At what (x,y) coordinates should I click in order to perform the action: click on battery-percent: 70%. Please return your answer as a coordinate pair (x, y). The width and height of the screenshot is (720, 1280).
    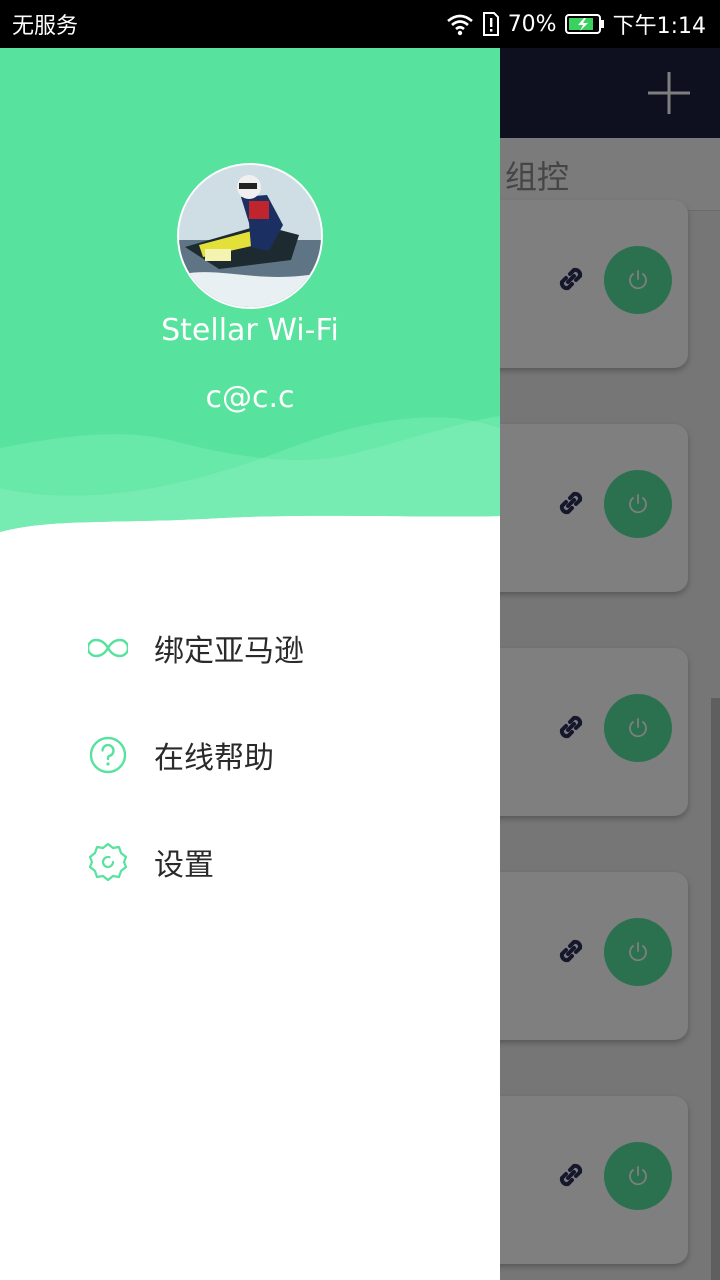
    Looking at the image, I should click on (532, 24).